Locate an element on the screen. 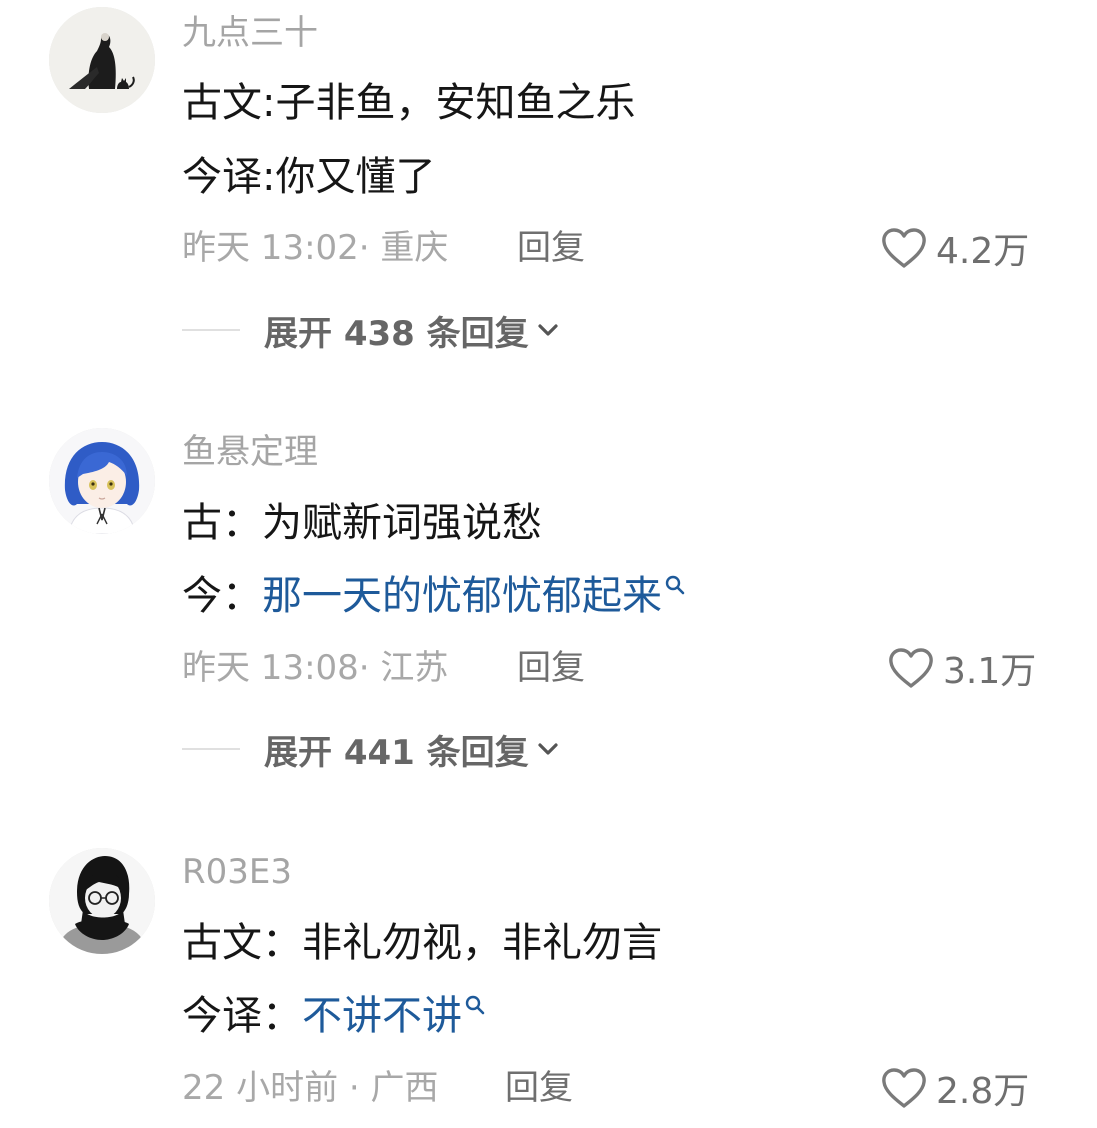 This screenshot has width=1097, height=1128. search-link: 不讲不讲 is located at coordinates (382, 1016).